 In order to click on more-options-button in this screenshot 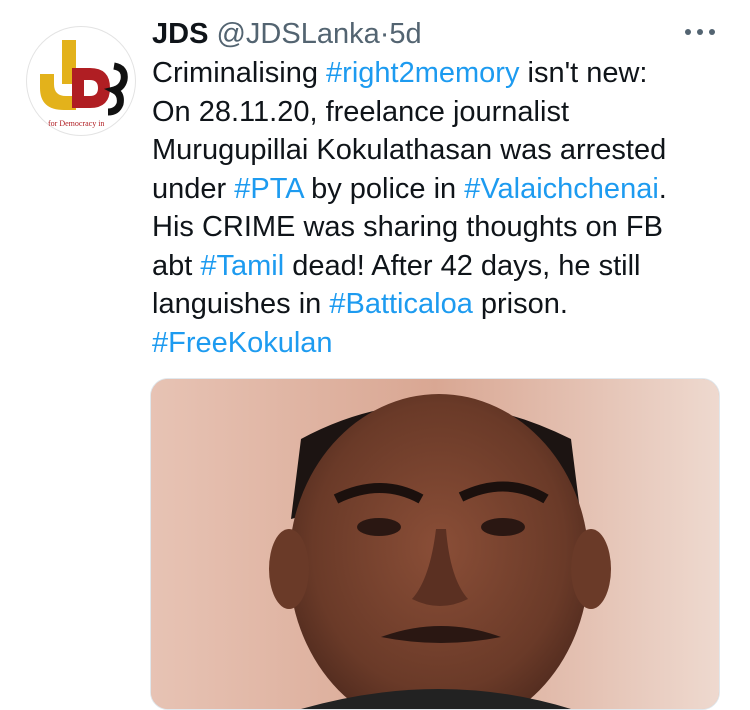, I will do `click(700, 32)`.